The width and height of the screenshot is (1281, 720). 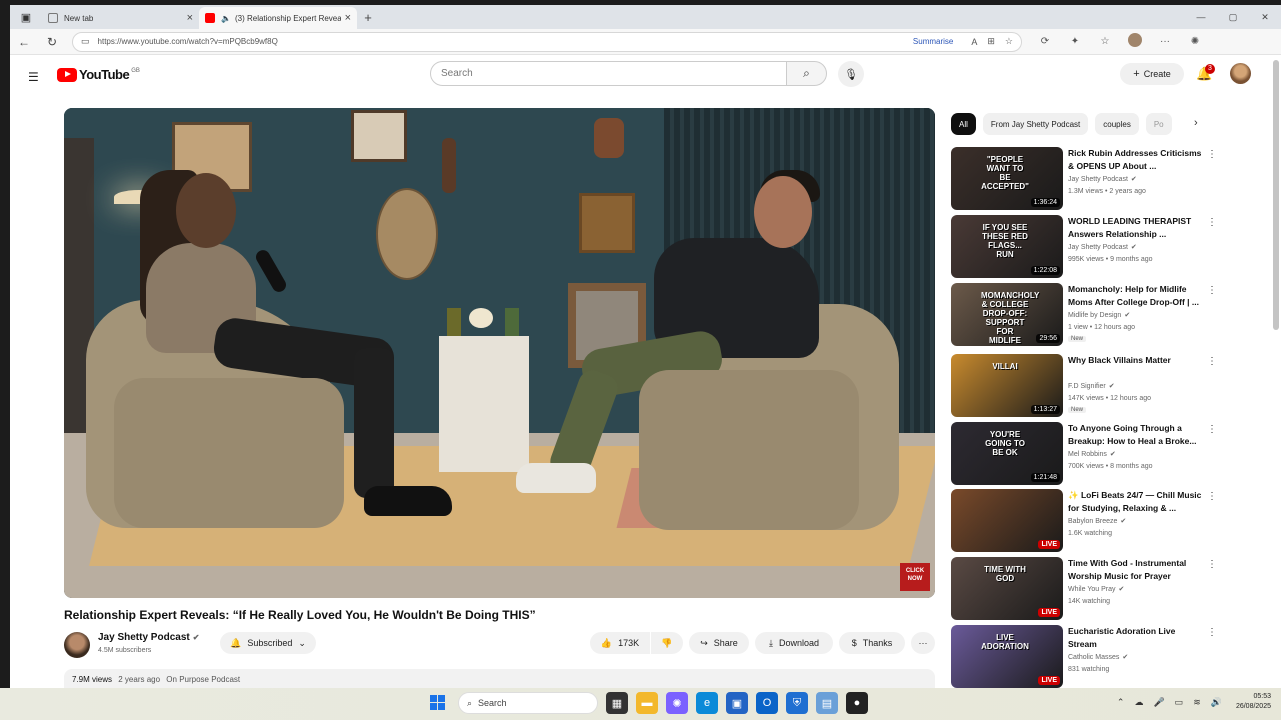 What do you see at coordinates (24, 42) in the screenshot?
I see `back-icon: ←` at bounding box center [24, 42].